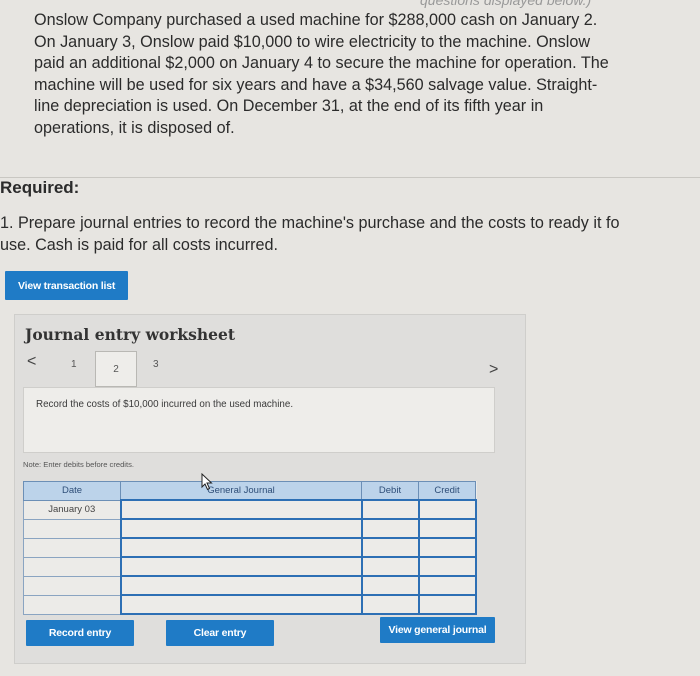  Describe the element at coordinates (241, 491) in the screenshot. I see `general-journal-column-header: General Journal` at that location.